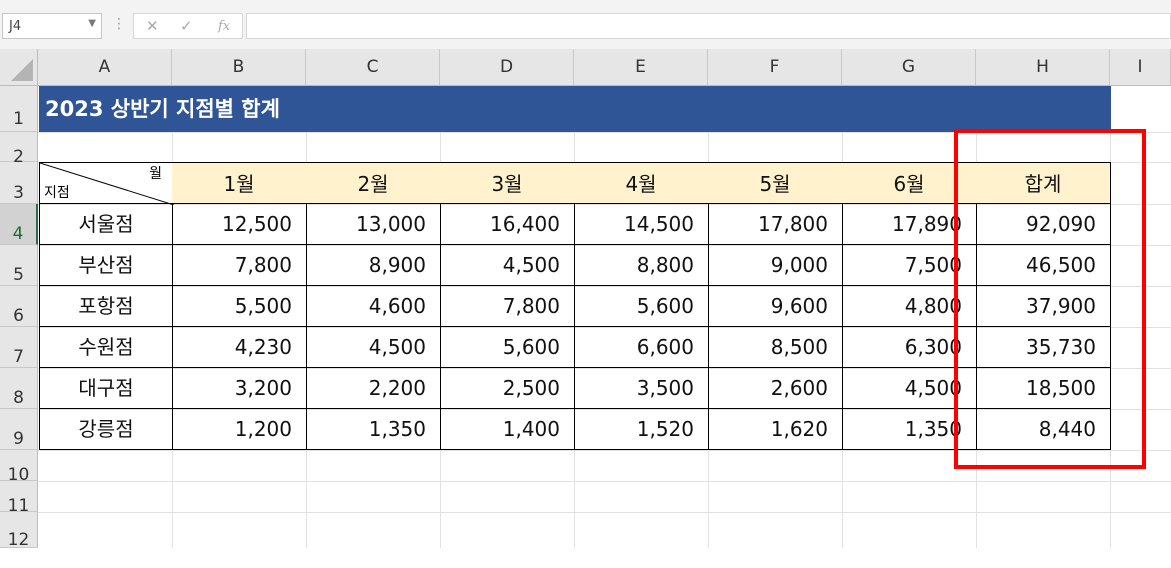 The width and height of the screenshot is (1171, 568). I want to click on value-cell: 4,600, so click(373, 306).